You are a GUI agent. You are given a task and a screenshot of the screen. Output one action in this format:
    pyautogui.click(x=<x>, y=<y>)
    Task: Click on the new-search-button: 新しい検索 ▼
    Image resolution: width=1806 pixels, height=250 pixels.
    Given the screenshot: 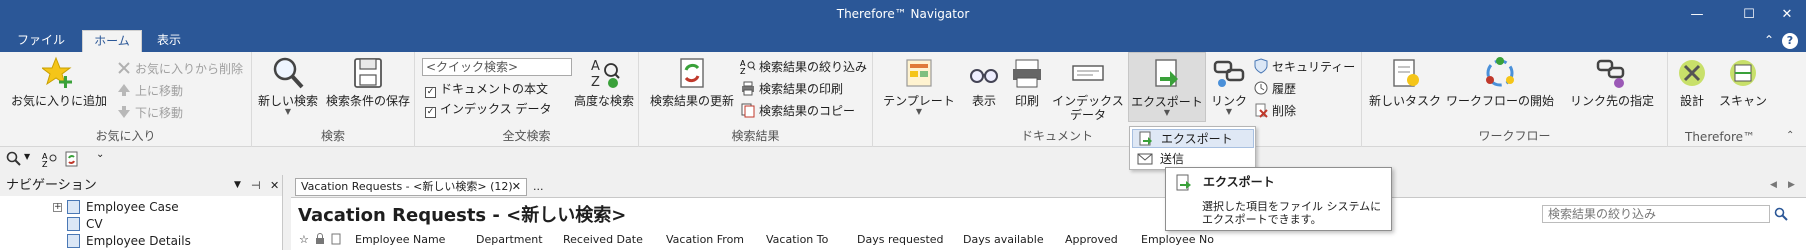 What is the action you would take?
    pyautogui.click(x=288, y=86)
    